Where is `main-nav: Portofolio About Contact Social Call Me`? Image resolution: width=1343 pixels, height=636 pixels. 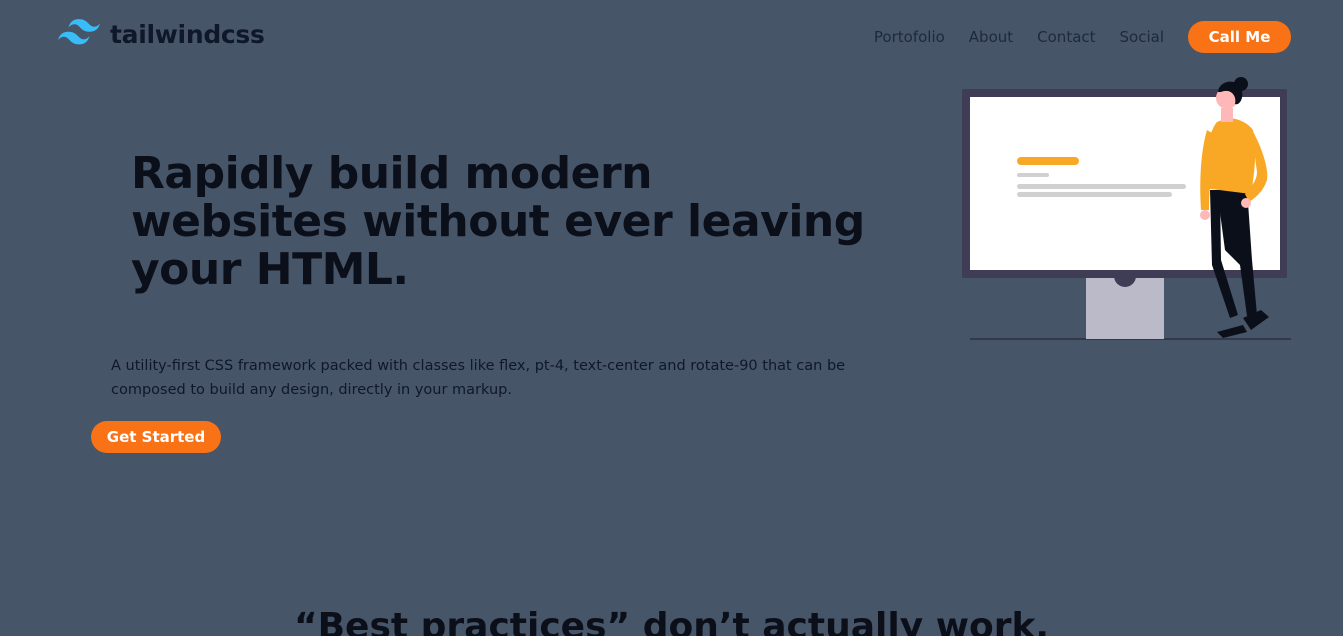 main-nav: Portofolio About Contact Social Call Me is located at coordinates (1082, 37).